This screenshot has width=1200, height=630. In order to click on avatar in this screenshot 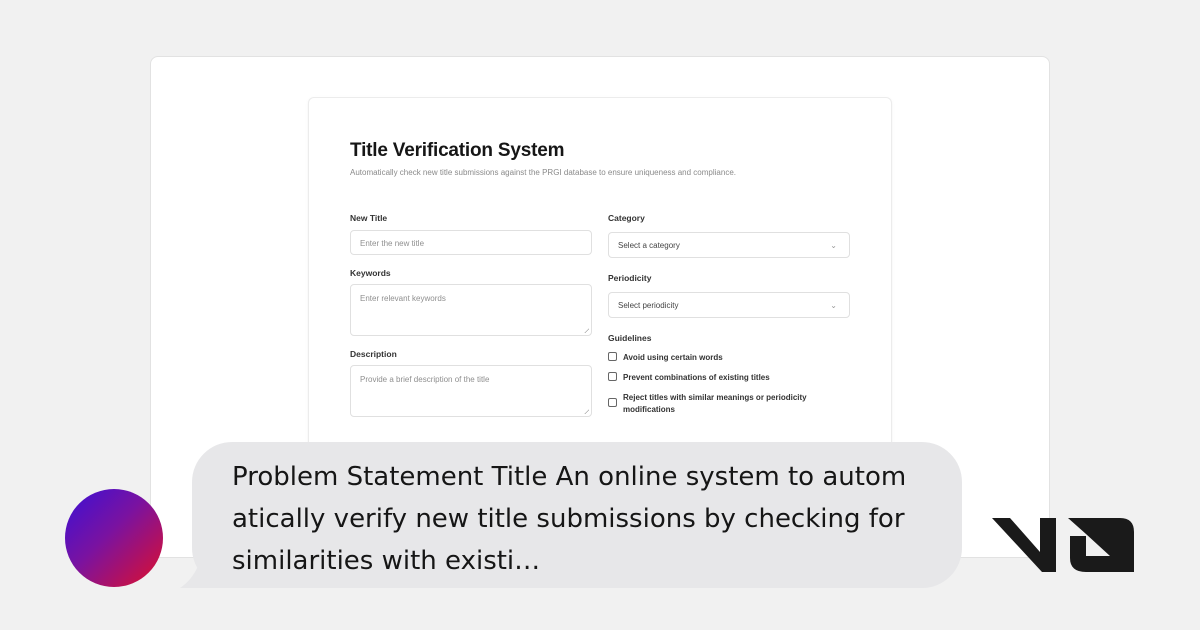, I will do `click(114, 538)`.